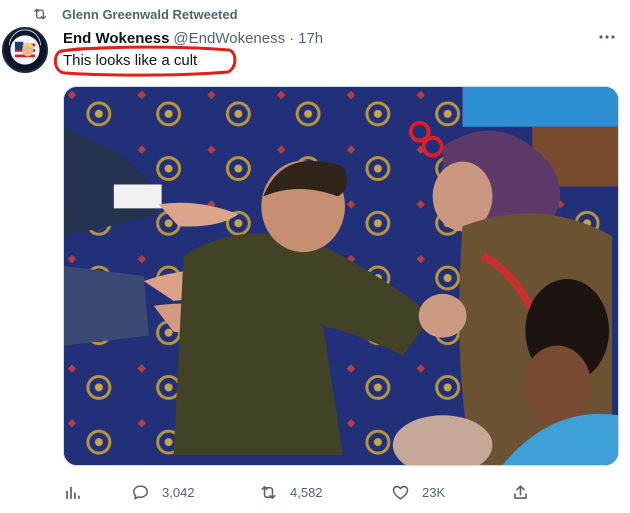 The height and width of the screenshot is (513, 630). Describe the element at coordinates (434, 492) in the screenshot. I see `like-count: 23K` at that location.